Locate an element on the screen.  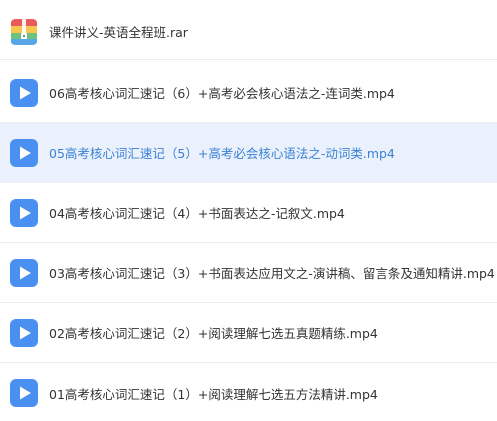
file-row-video: 02高考核心词汇速记（2）+阅读理解七选五真题精练.mp4 is located at coordinates (248, 333).